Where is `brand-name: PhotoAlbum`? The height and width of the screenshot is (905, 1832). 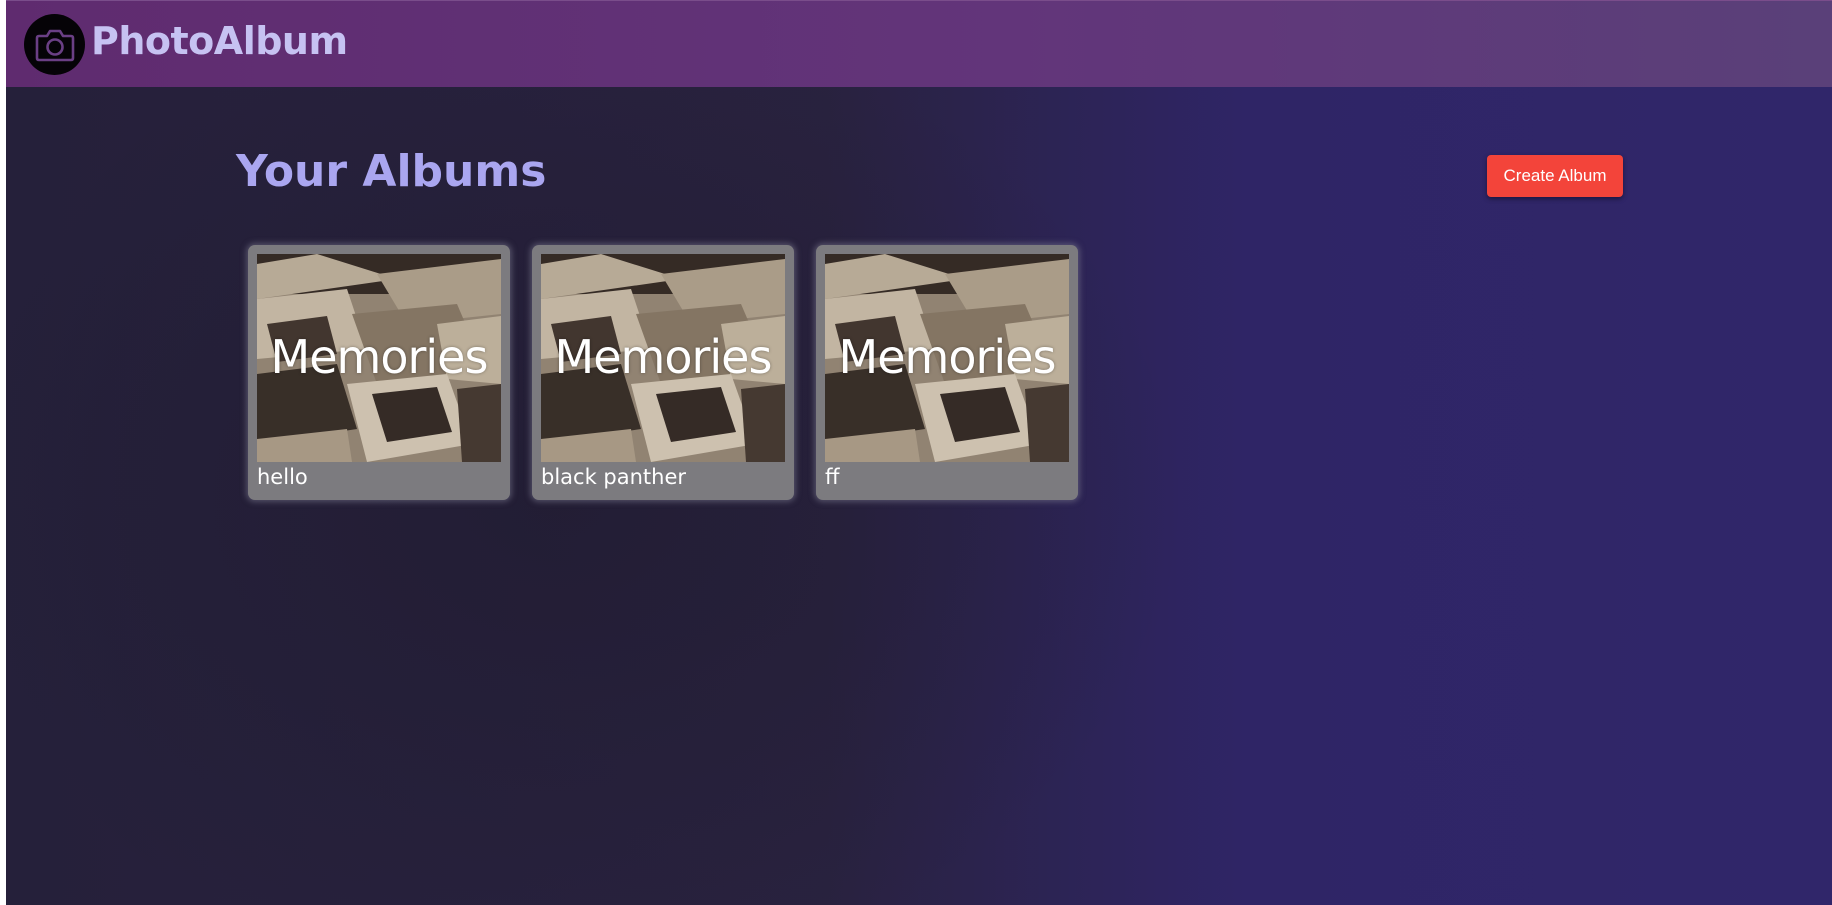
brand-name: PhotoAlbum is located at coordinates (219, 42).